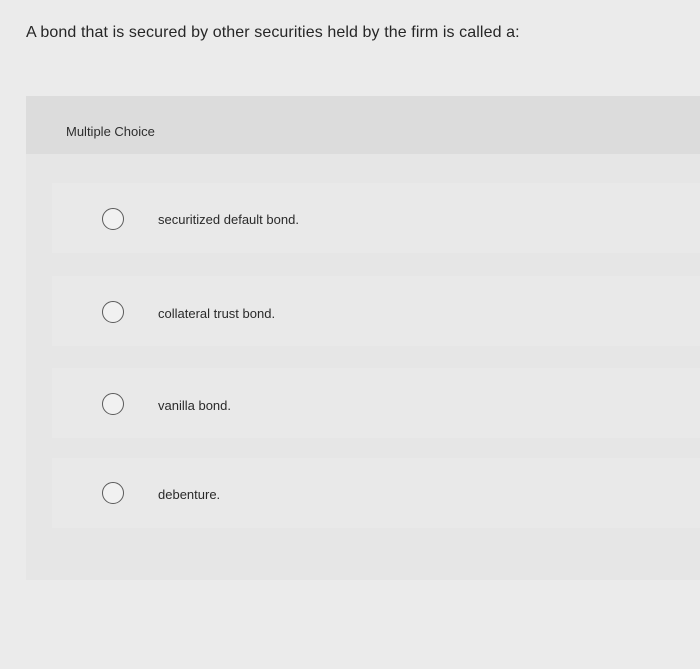 This screenshot has height=669, width=700. Describe the element at coordinates (376, 311) in the screenshot. I see `option-2: collateral trust bond.` at that location.